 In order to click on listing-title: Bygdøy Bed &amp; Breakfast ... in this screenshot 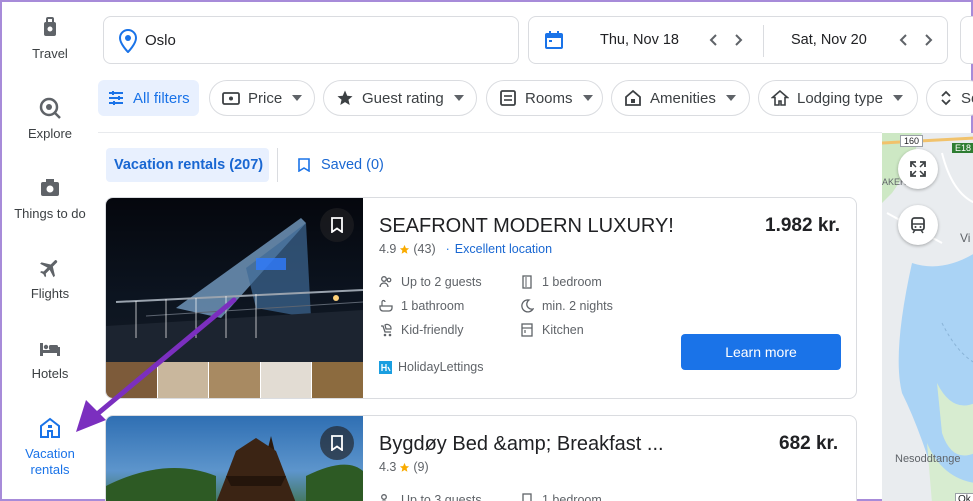, I will do `click(521, 444)`.